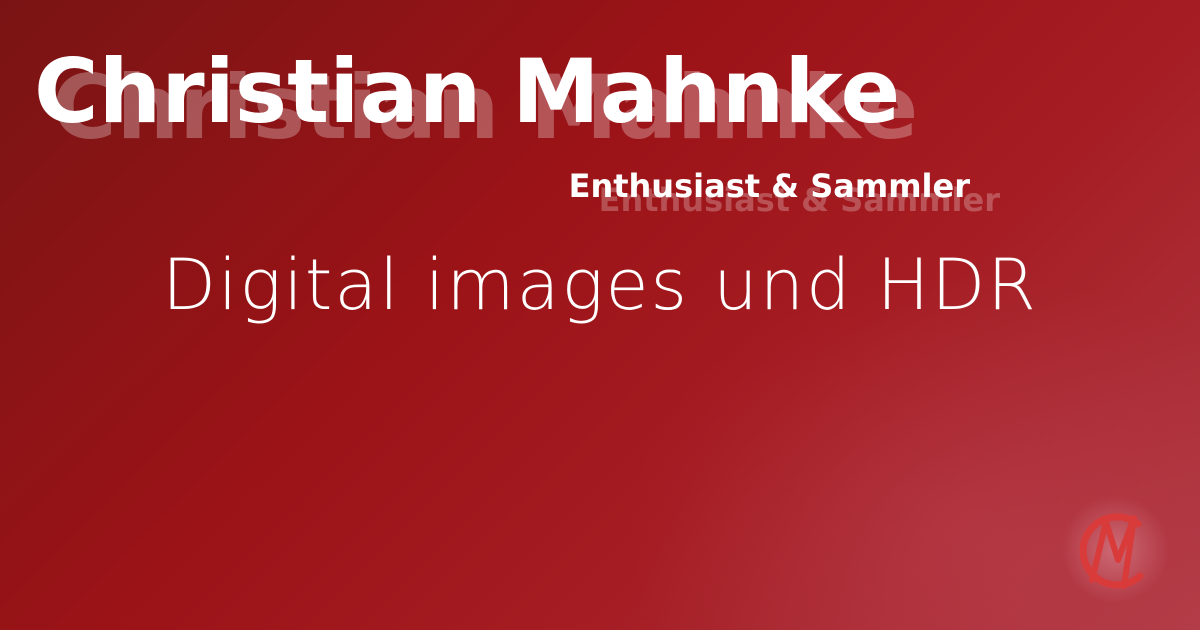 The width and height of the screenshot is (1200, 630). I want to click on author-name: Christian Mahnke, so click(467, 91).